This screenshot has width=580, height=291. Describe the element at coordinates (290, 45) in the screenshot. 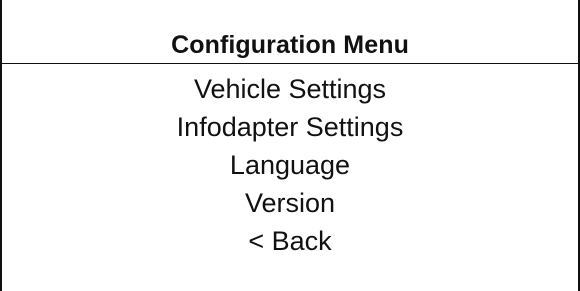

I see `menu-title: Configuration Menu` at that location.